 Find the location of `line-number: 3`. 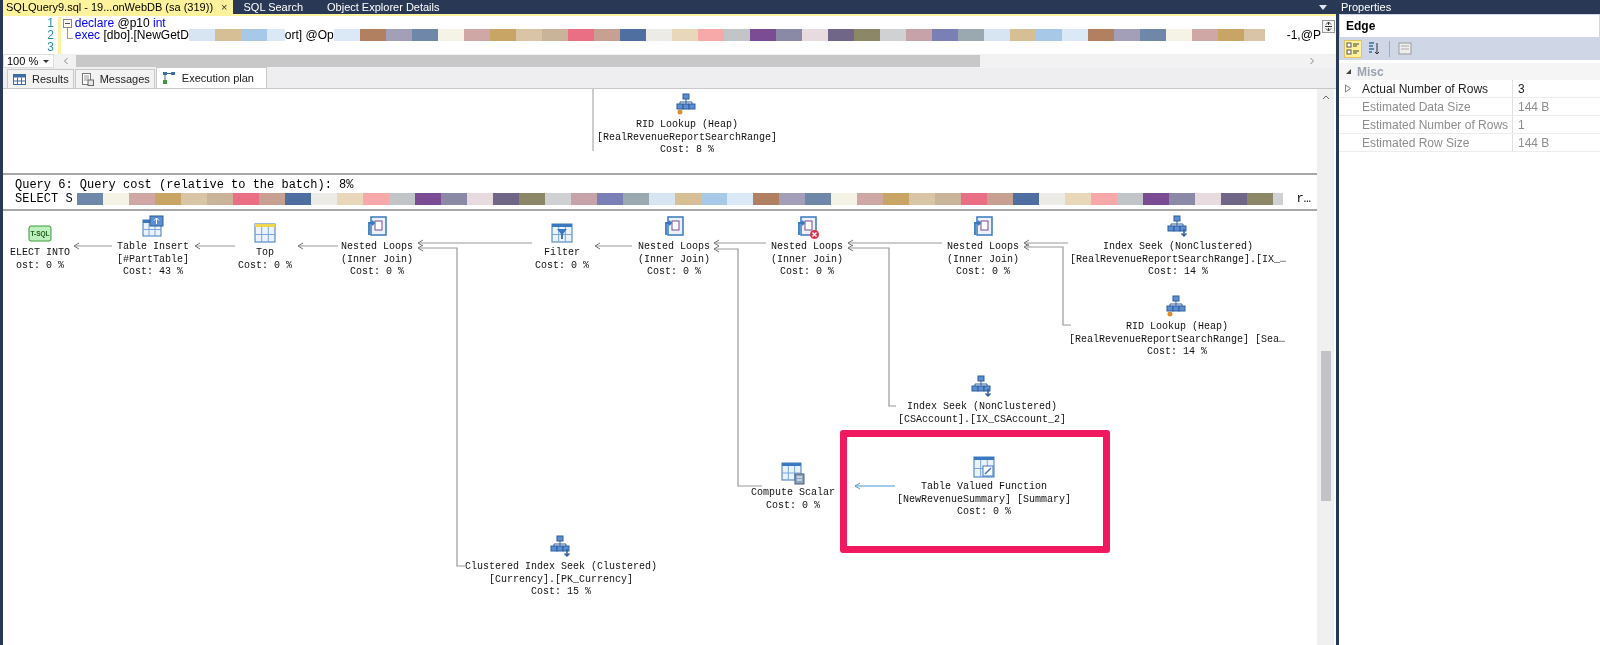

line-number: 3 is located at coordinates (50, 47).